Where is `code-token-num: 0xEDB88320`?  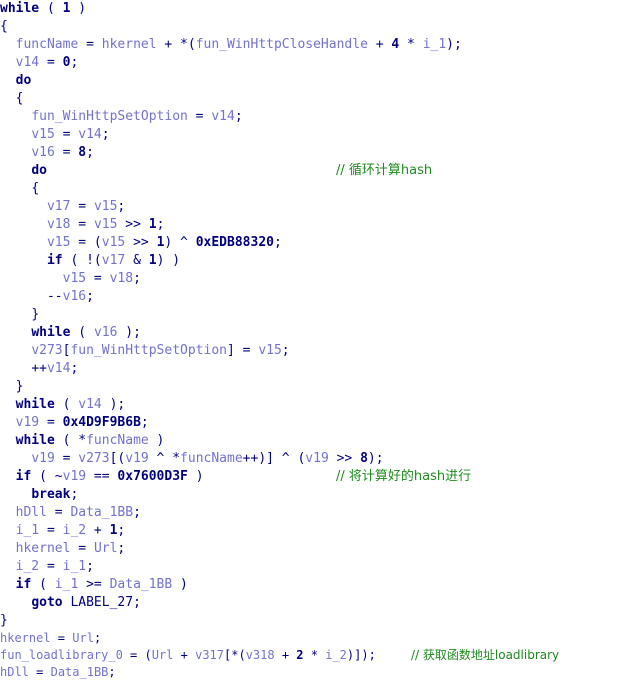
code-token-num: 0xEDB88320 is located at coordinates (234, 242).